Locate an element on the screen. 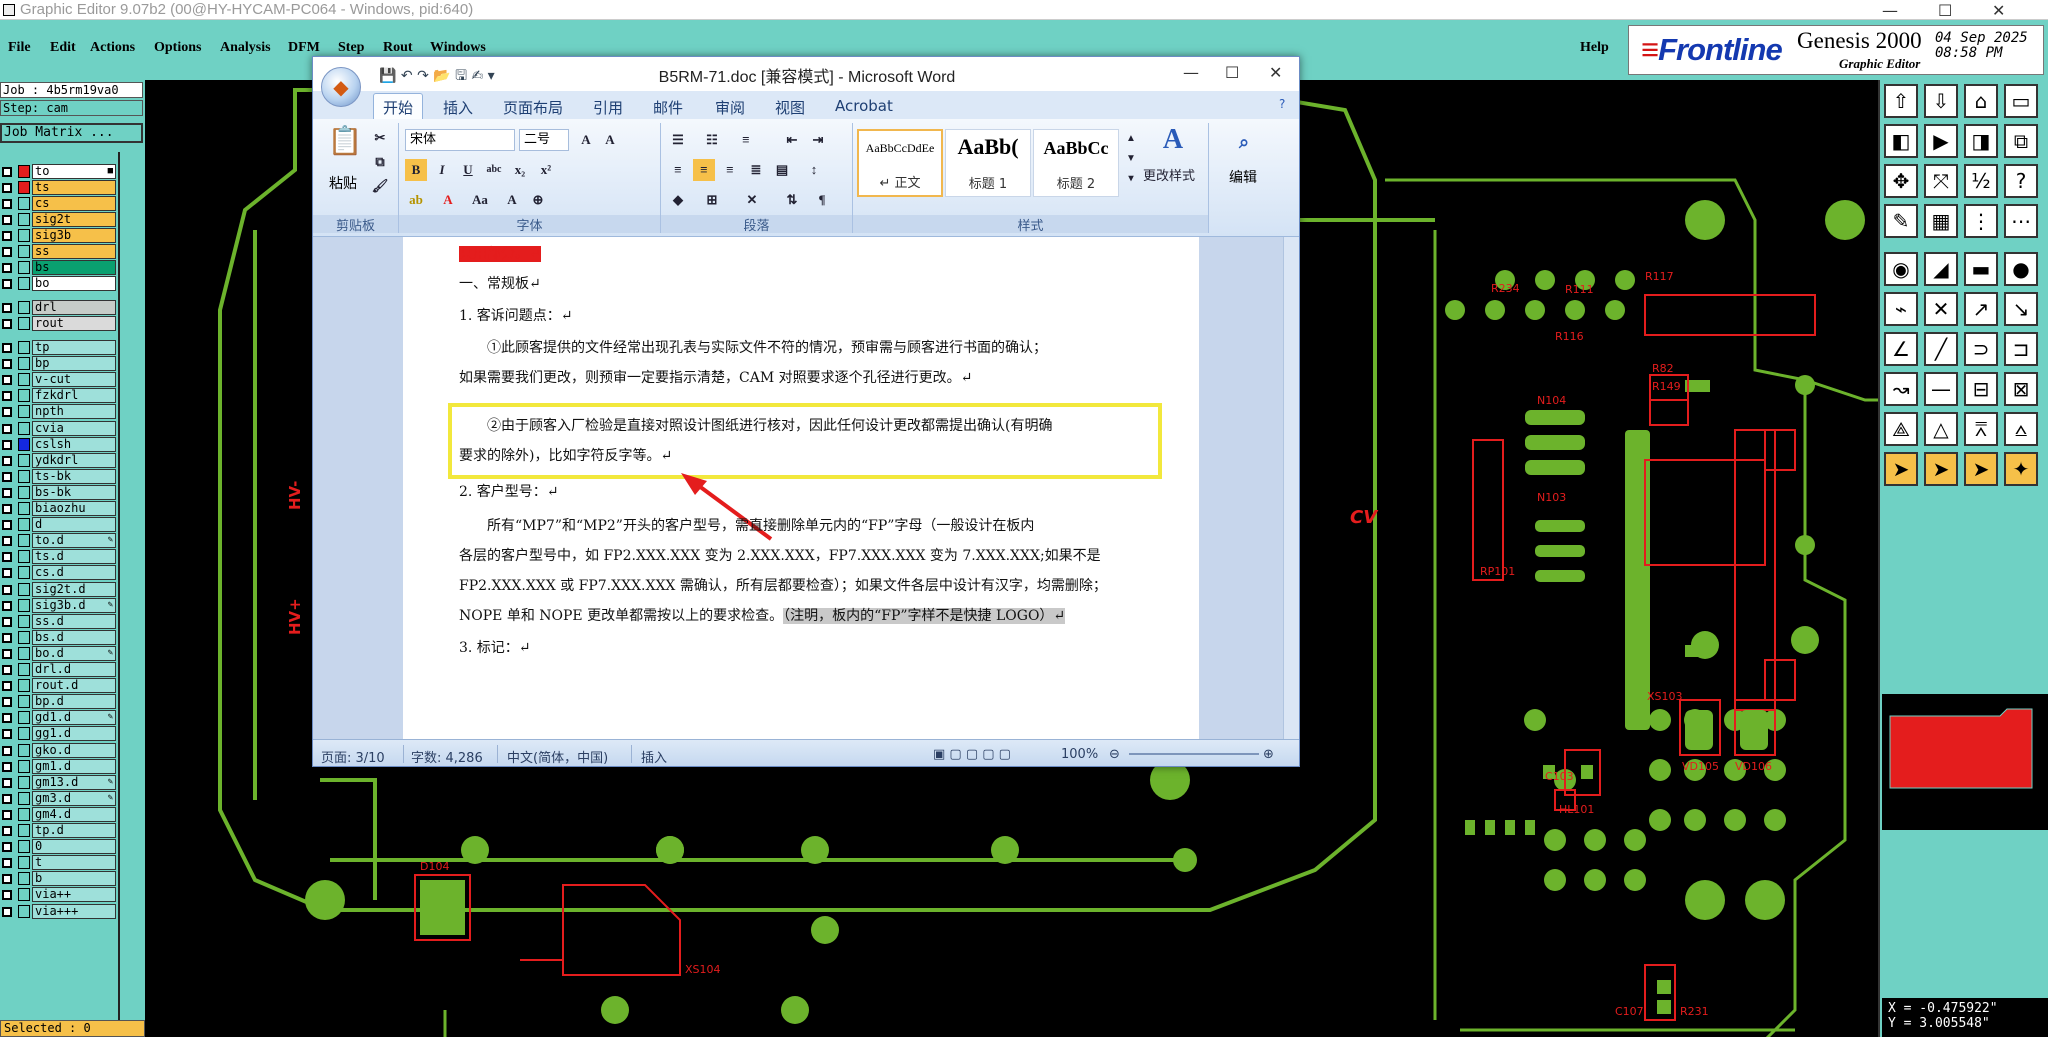 The image size is (2048, 1037). layer-row: ydkdrl is located at coordinates (59, 460).